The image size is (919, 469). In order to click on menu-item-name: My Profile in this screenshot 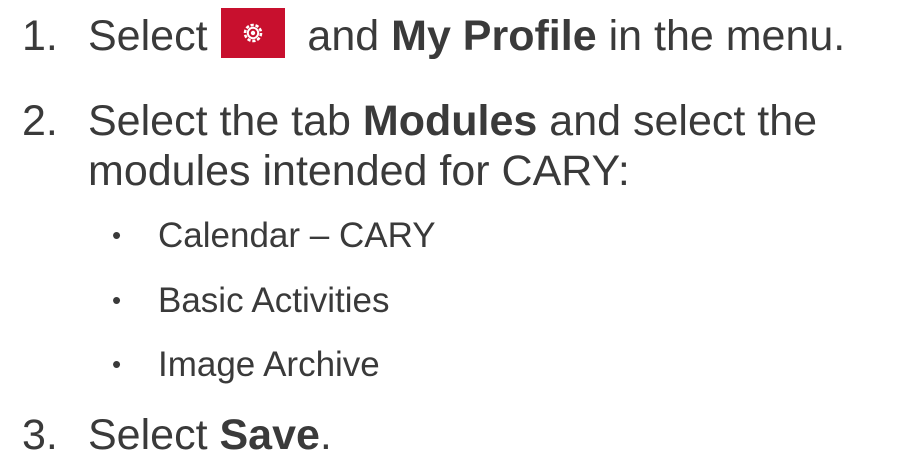, I will do `click(494, 36)`.